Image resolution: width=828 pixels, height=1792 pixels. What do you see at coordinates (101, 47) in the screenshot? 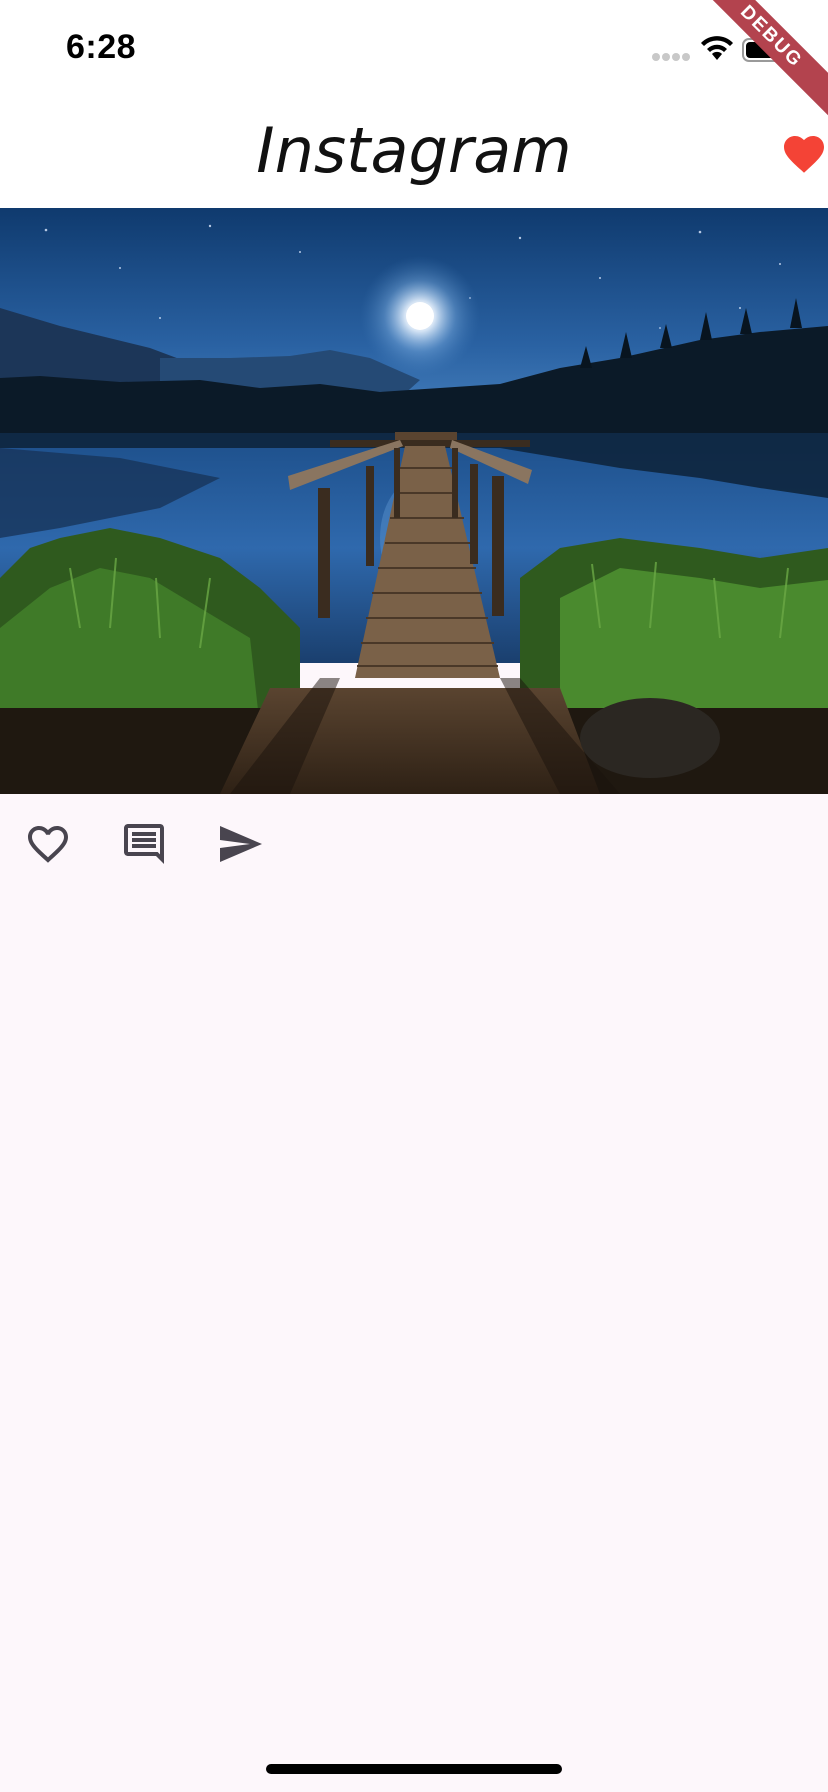
I see `status-time: 6:28` at bounding box center [101, 47].